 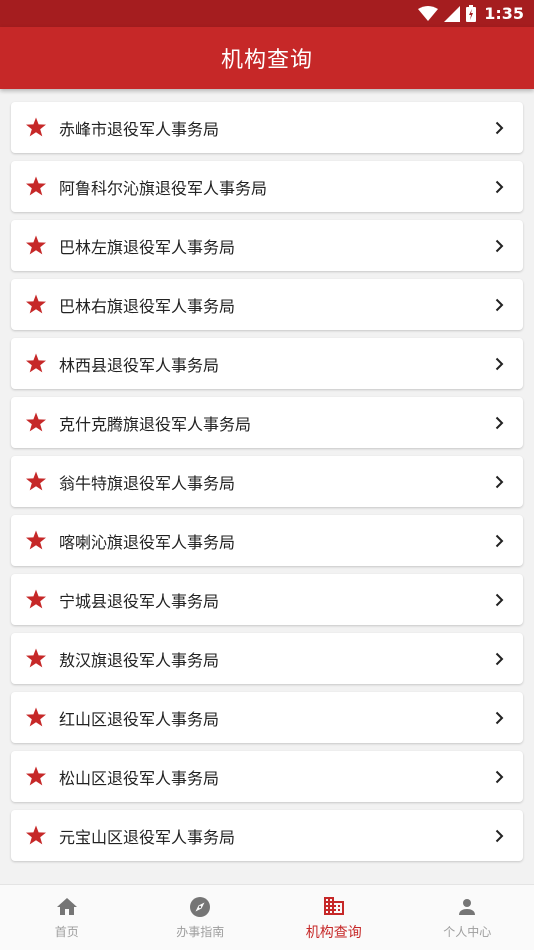 I want to click on status-time: 1:35, so click(x=504, y=13).